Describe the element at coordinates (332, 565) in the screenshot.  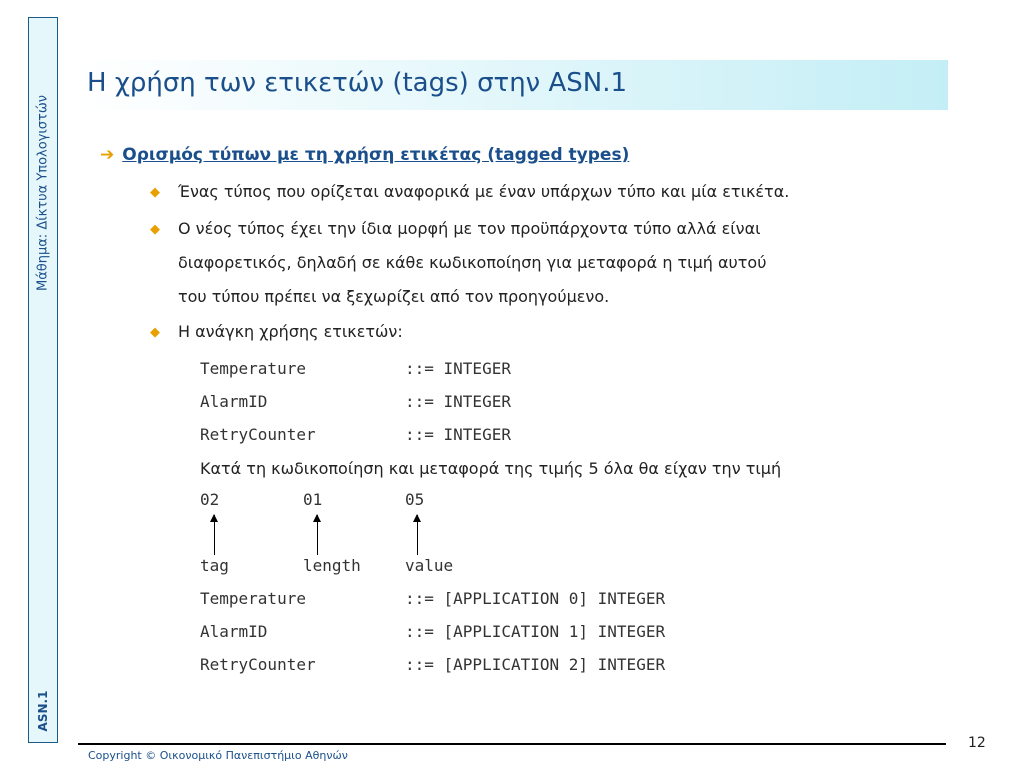
I see `byte-label: length` at that location.